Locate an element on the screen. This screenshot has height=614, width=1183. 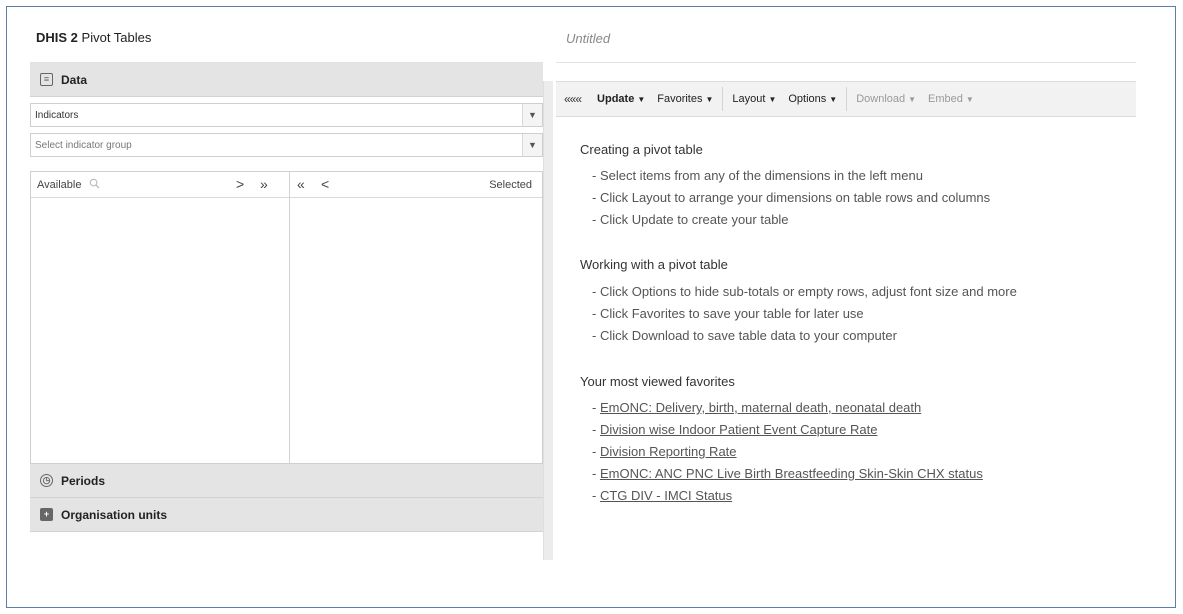
clock-icon: ◷ is located at coordinates (46, 480).